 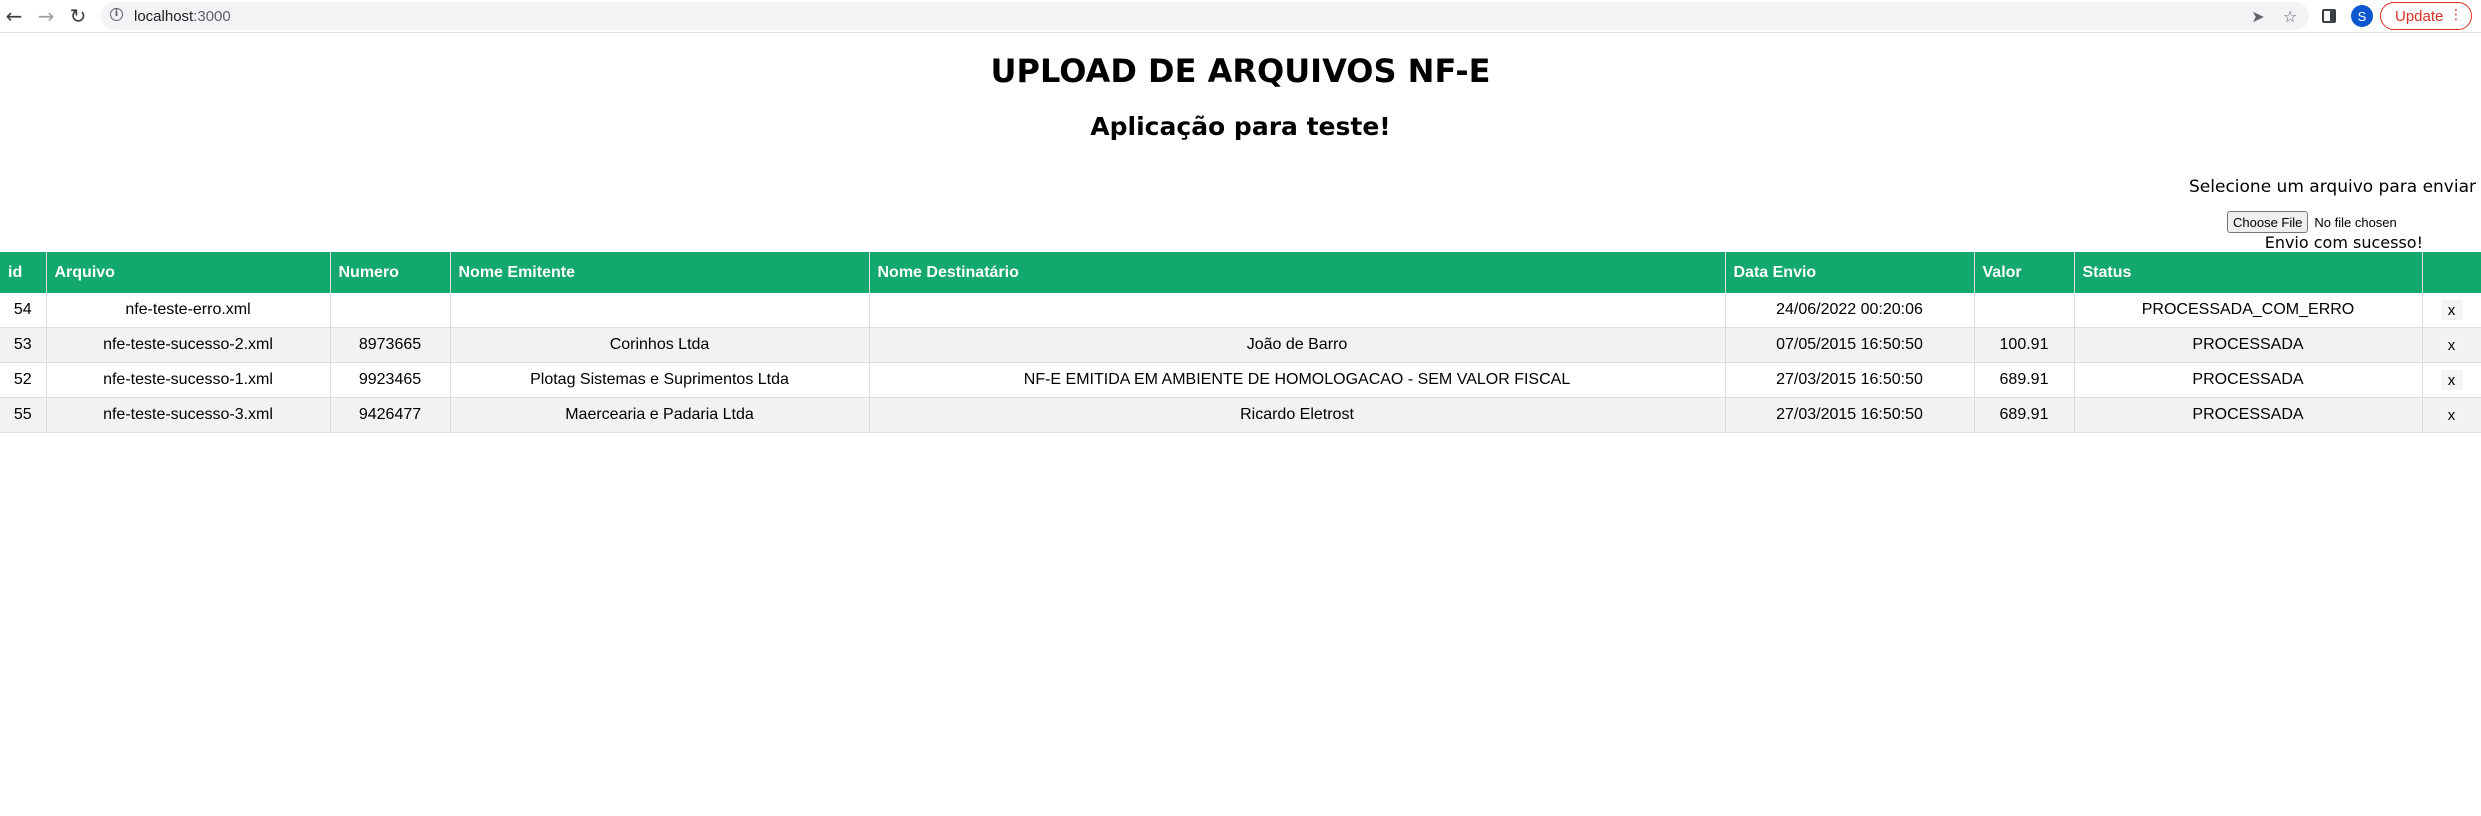 What do you see at coordinates (390, 345) in the screenshot?
I see `cell-numero: 8973665` at bounding box center [390, 345].